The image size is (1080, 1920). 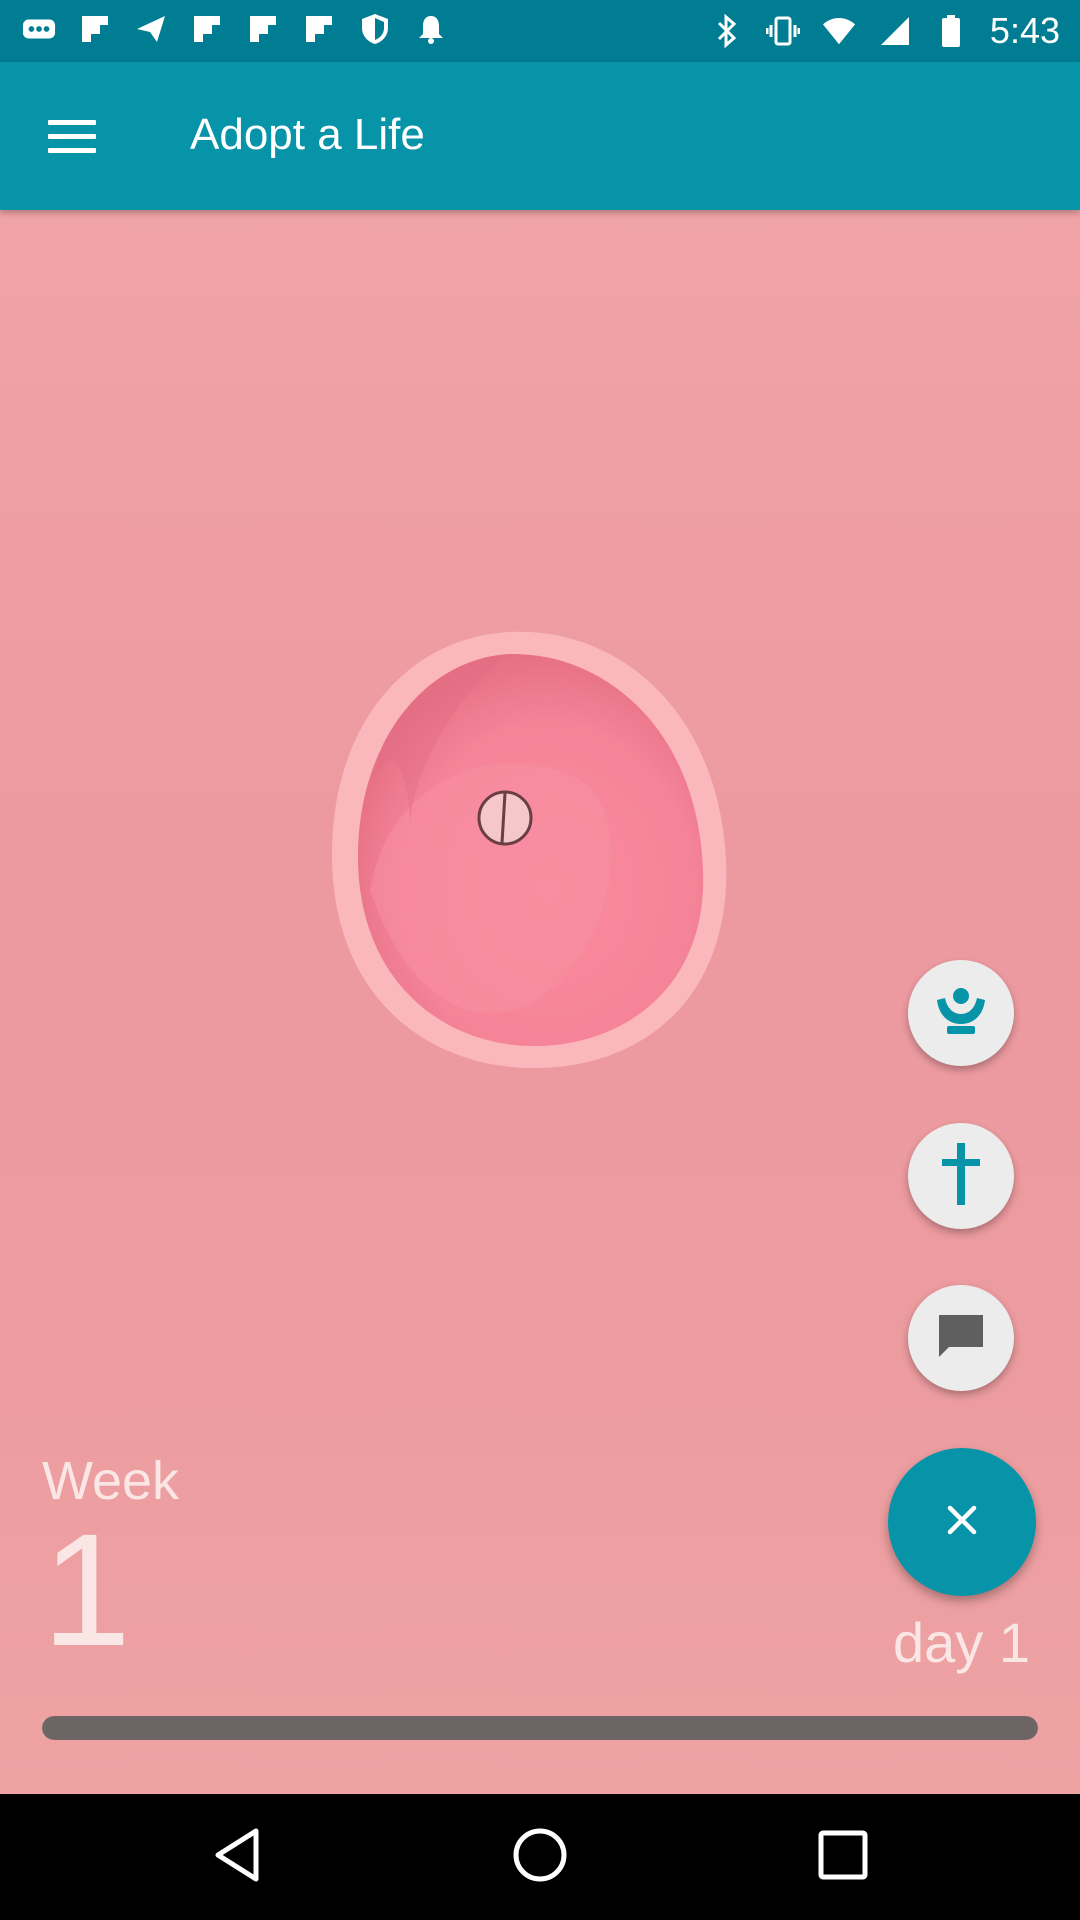 I want to click on status-right-icons: 5:43, so click(x=885, y=31).